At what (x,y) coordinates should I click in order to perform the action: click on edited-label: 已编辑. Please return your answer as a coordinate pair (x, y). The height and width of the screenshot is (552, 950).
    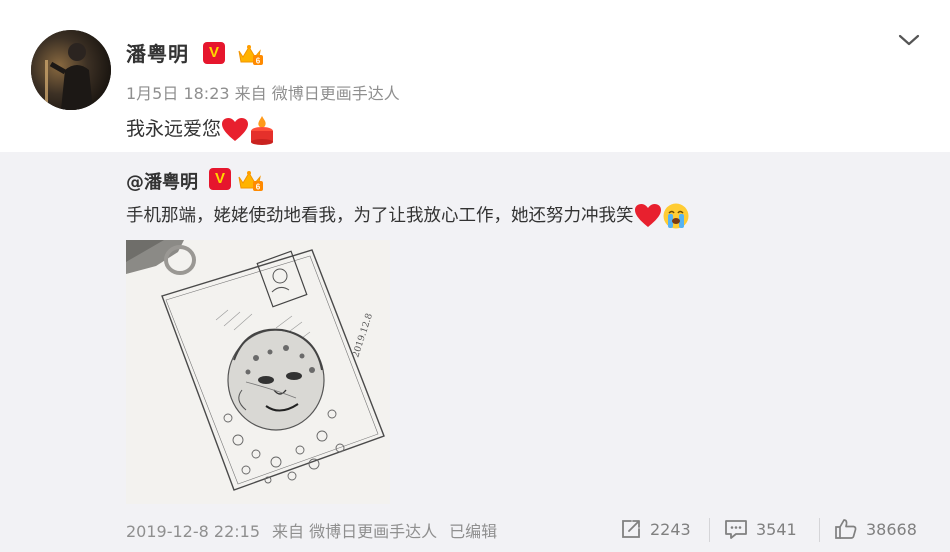
    Looking at the image, I should click on (473, 531).